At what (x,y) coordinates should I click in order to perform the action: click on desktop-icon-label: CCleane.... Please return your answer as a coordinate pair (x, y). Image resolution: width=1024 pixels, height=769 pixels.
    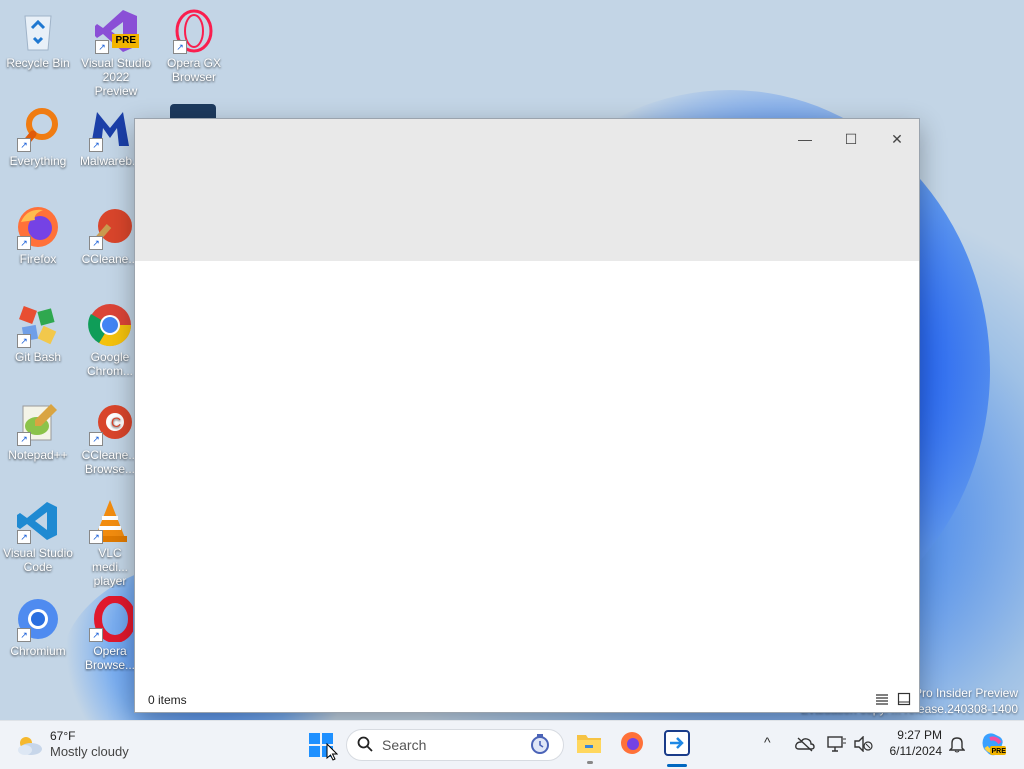
    Looking at the image, I should click on (110, 259).